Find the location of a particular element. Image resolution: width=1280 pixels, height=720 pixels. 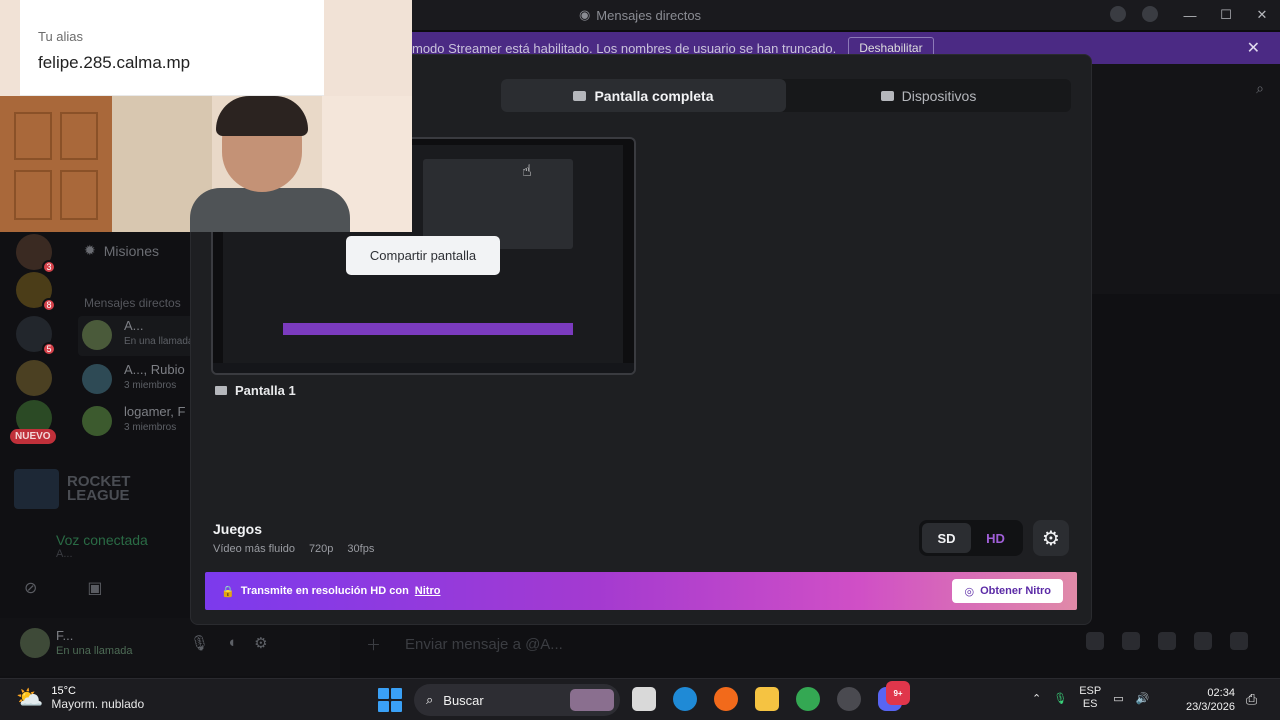

alias-label: Tu alias is located at coordinates (61, 36).